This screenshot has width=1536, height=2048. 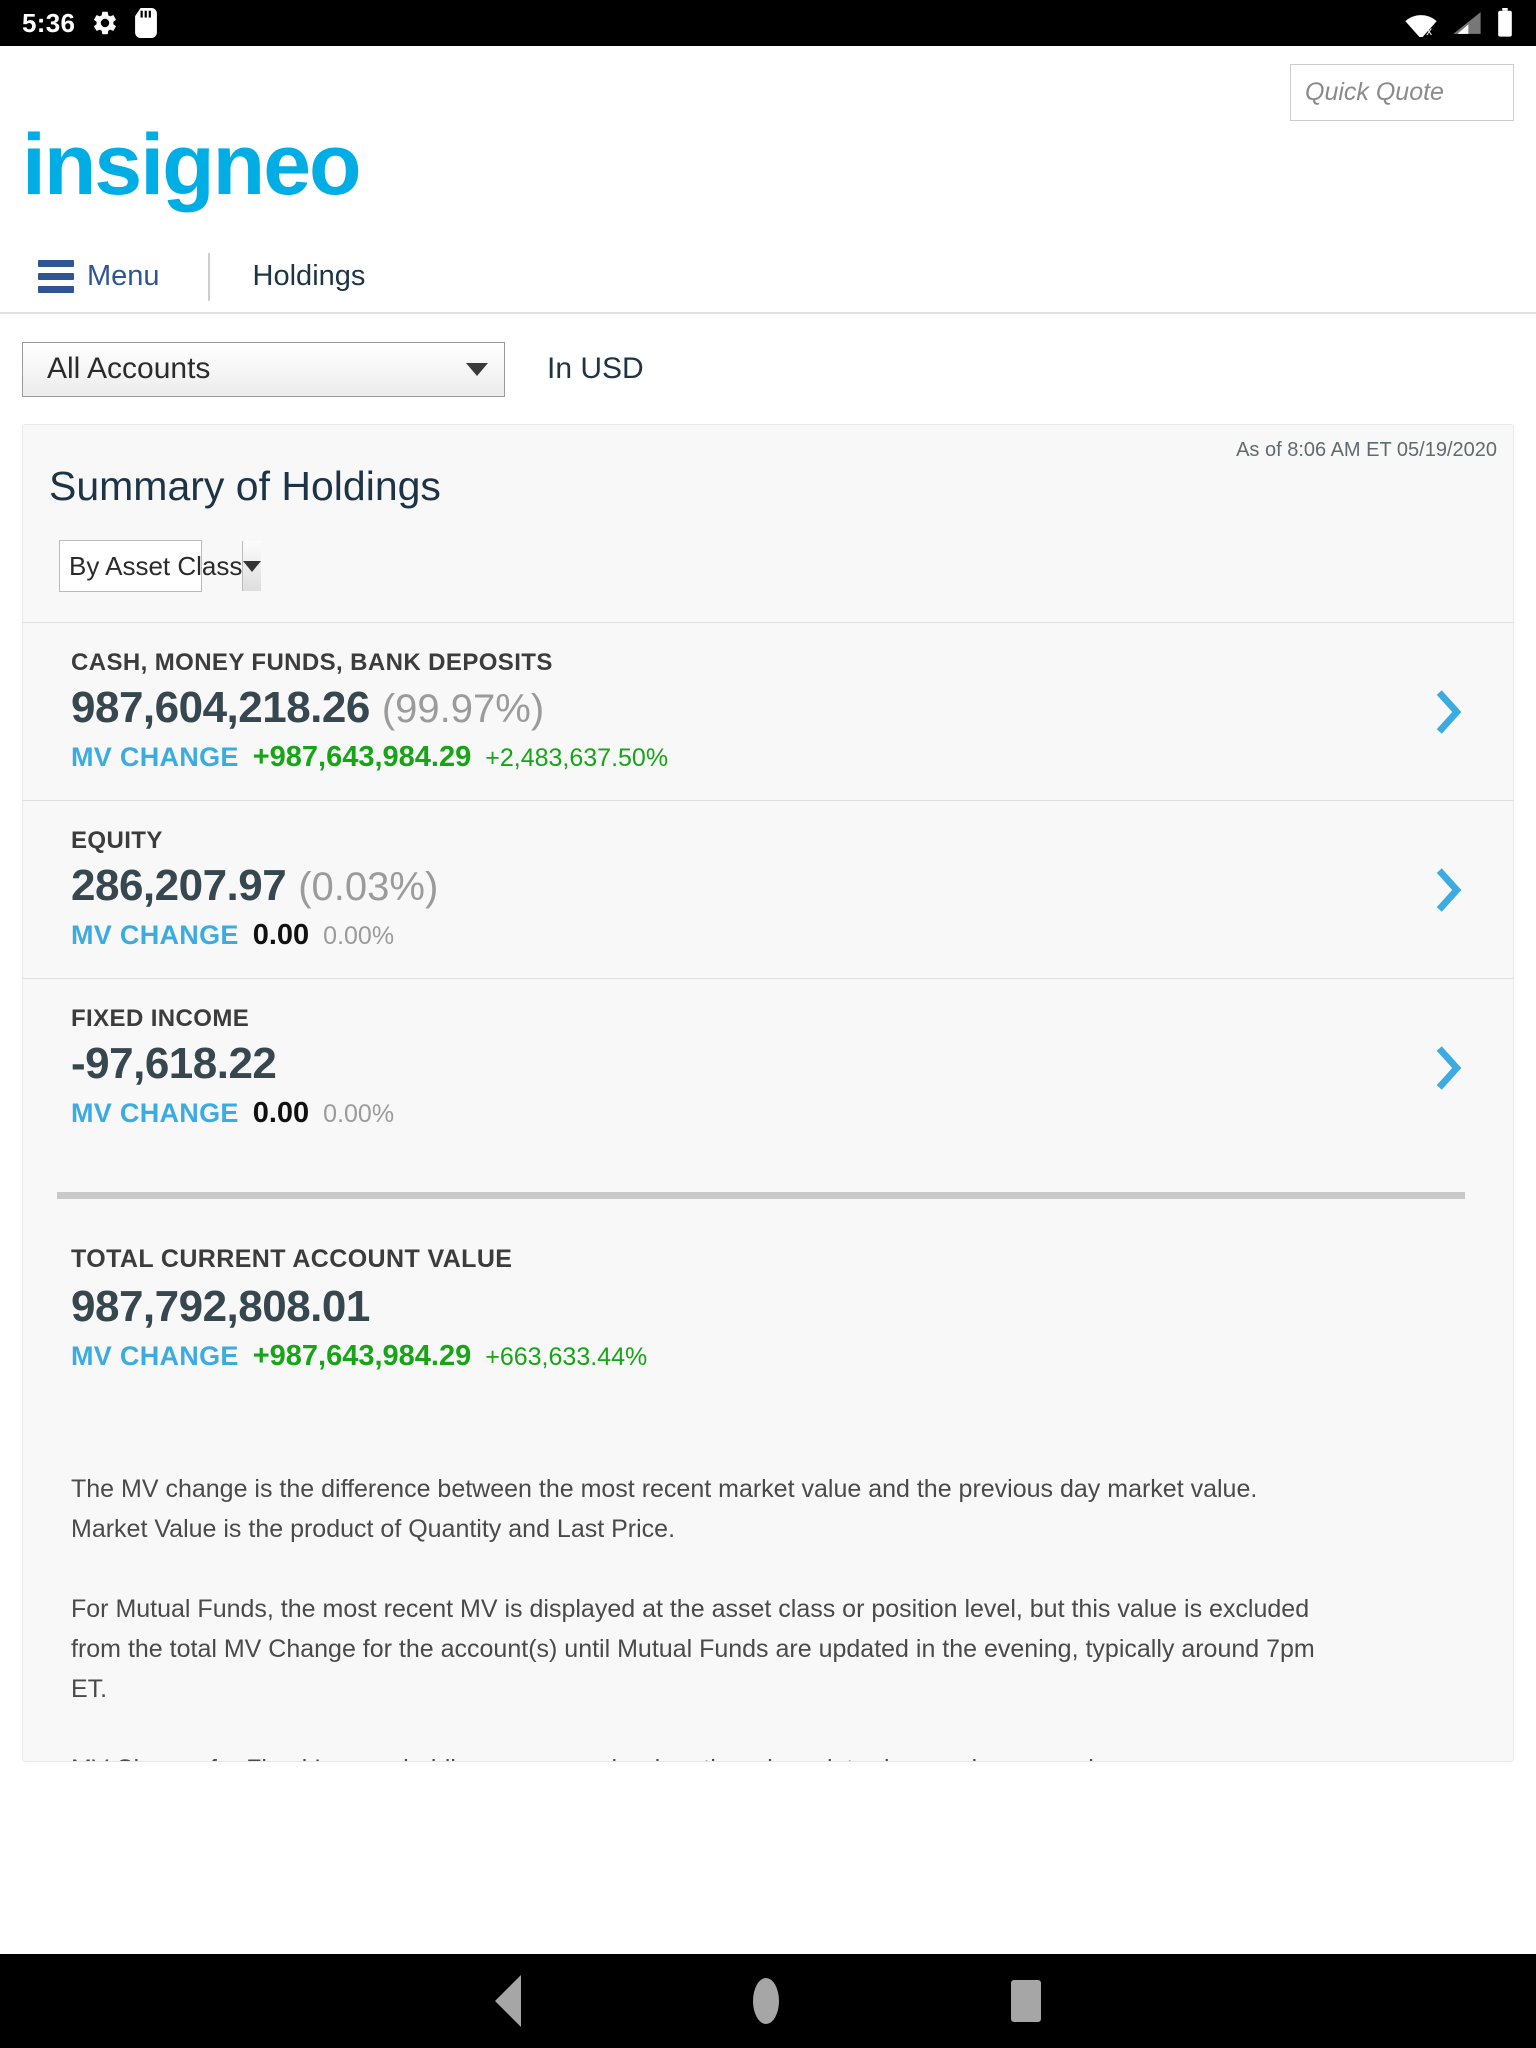 I want to click on hamburger-icon, so click(x=56, y=276).